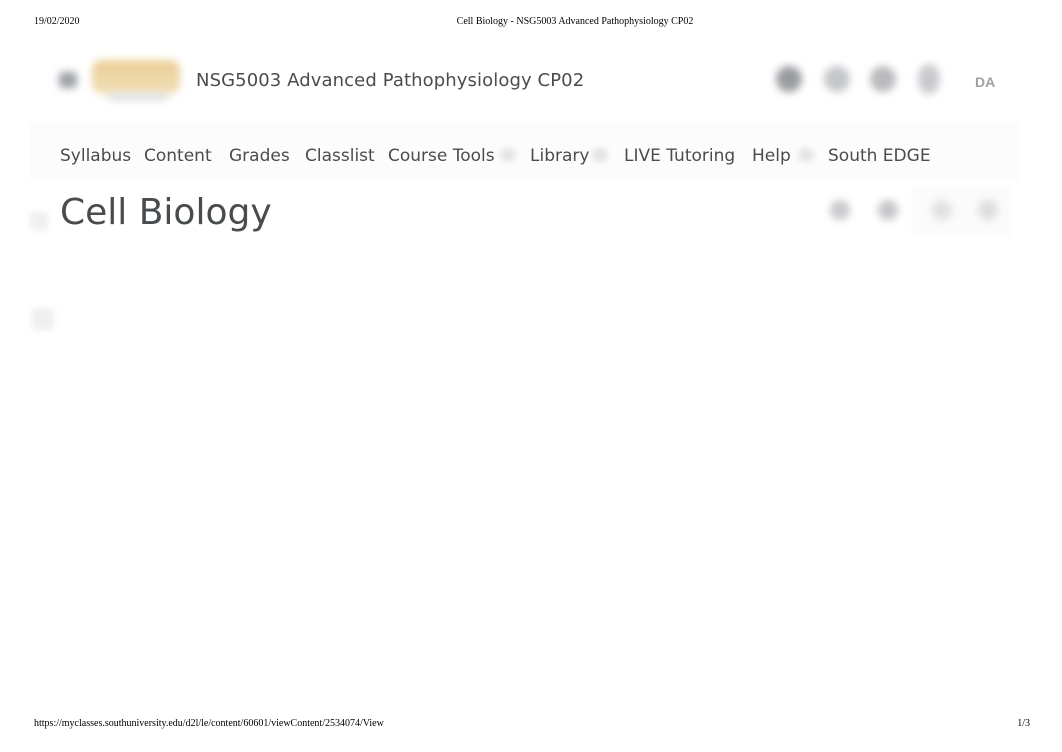  Describe the element at coordinates (679, 156) in the screenshot. I see `nav-item-live-tutoring: LIVE Tutoring` at that location.